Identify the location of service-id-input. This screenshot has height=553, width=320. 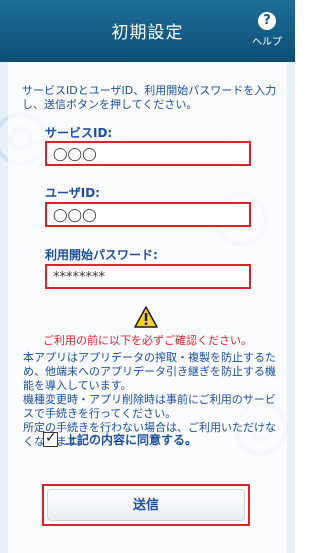
(148, 154).